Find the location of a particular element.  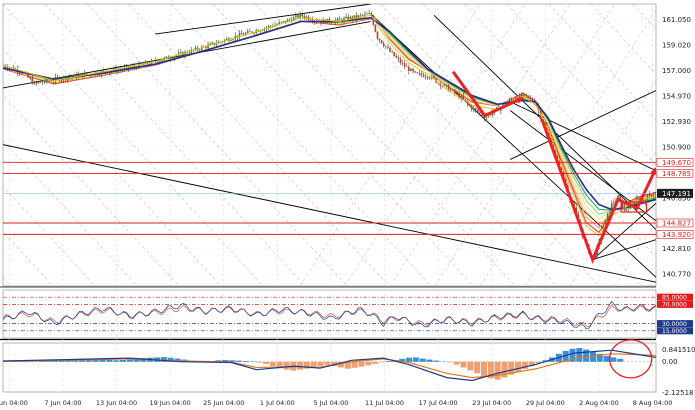

x-tick-label: 17 Jul 04:00 is located at coordinates (438, 403).